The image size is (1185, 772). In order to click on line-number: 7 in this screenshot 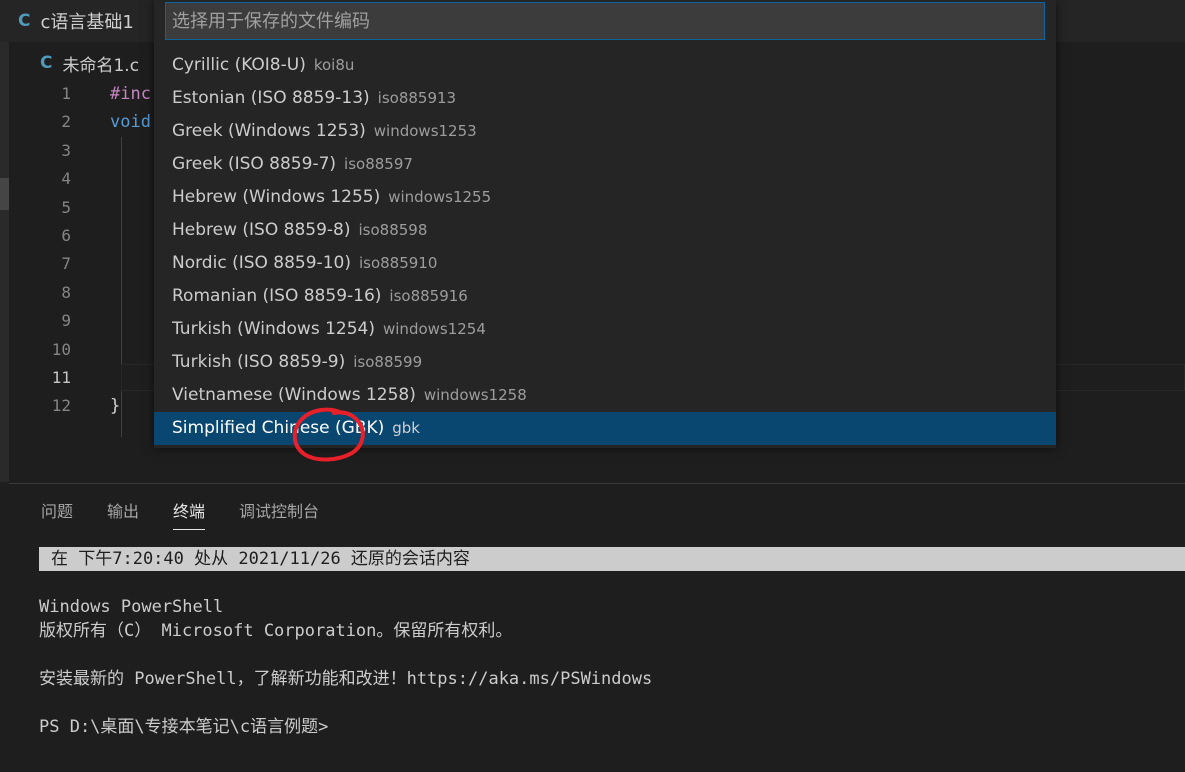, I will do `click(66, 264)`.